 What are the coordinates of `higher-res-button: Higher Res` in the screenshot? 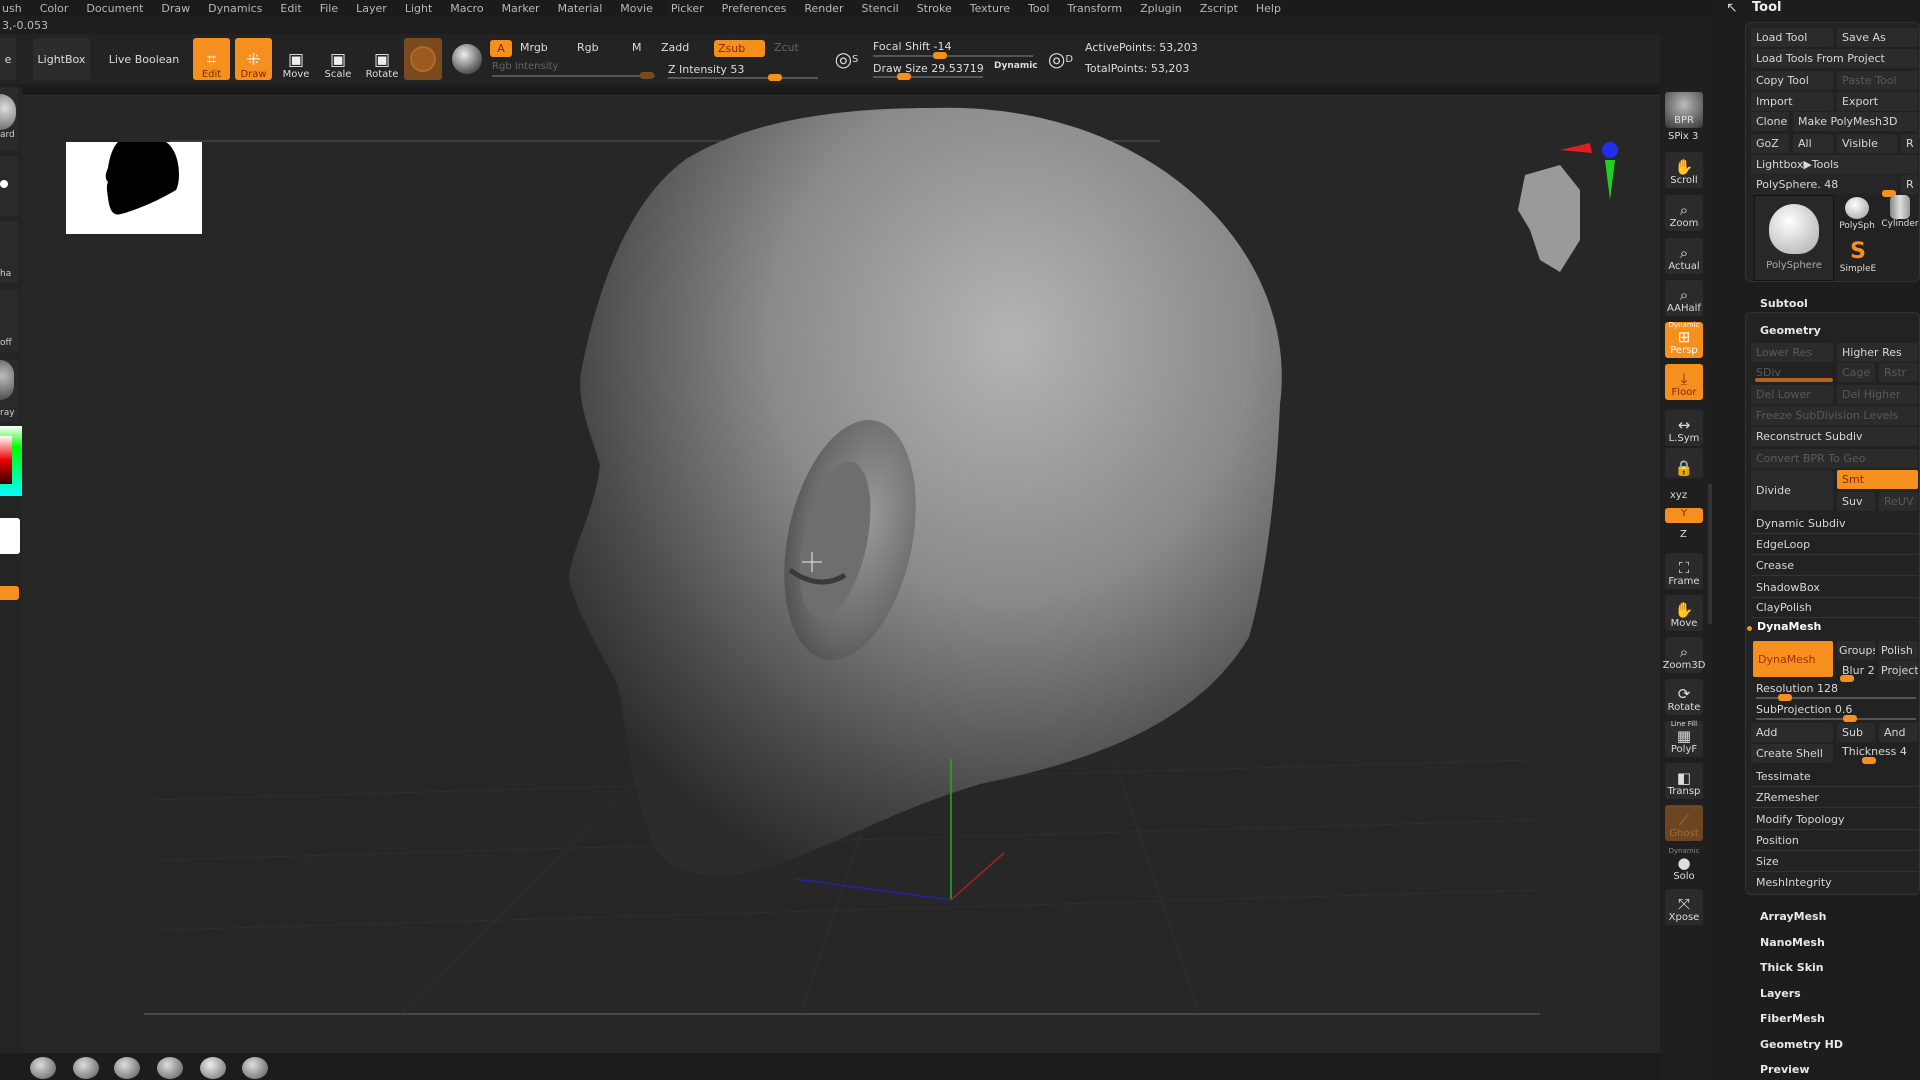 It's located at (1877, 352).